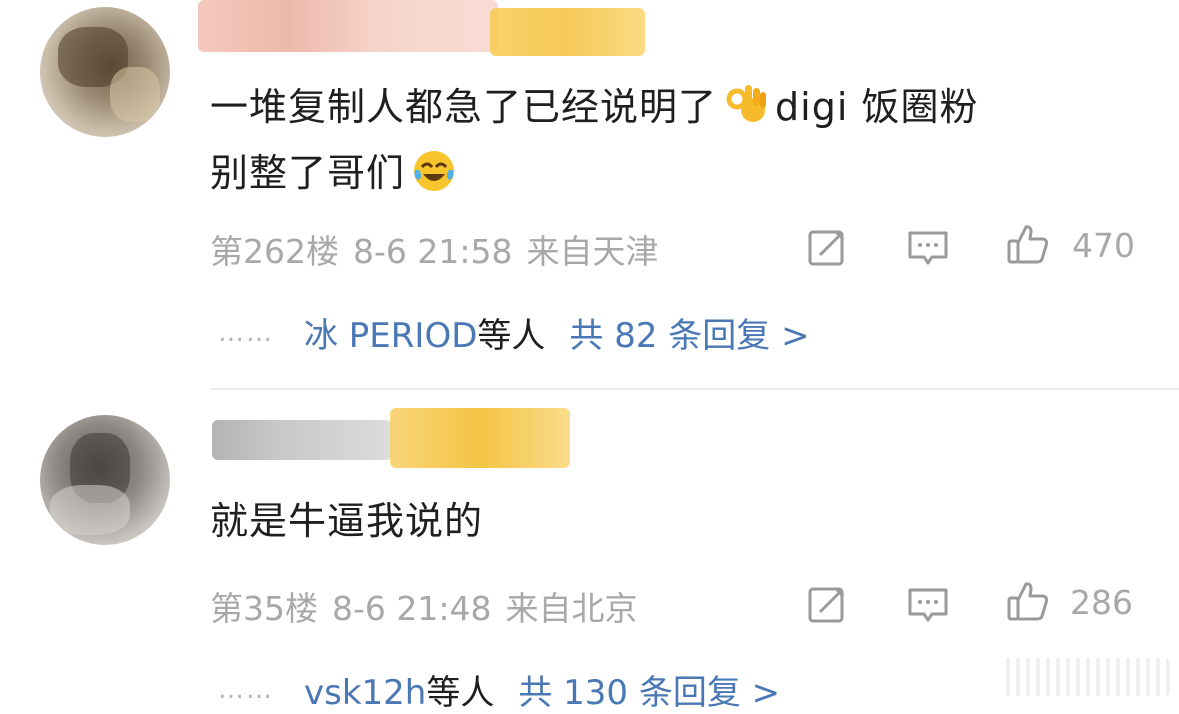 This screenshot has height=714, width=1179. Describe the element at coordinates (571, 608) in the screenshot. I see `comment-location: 来自北京` at that location.